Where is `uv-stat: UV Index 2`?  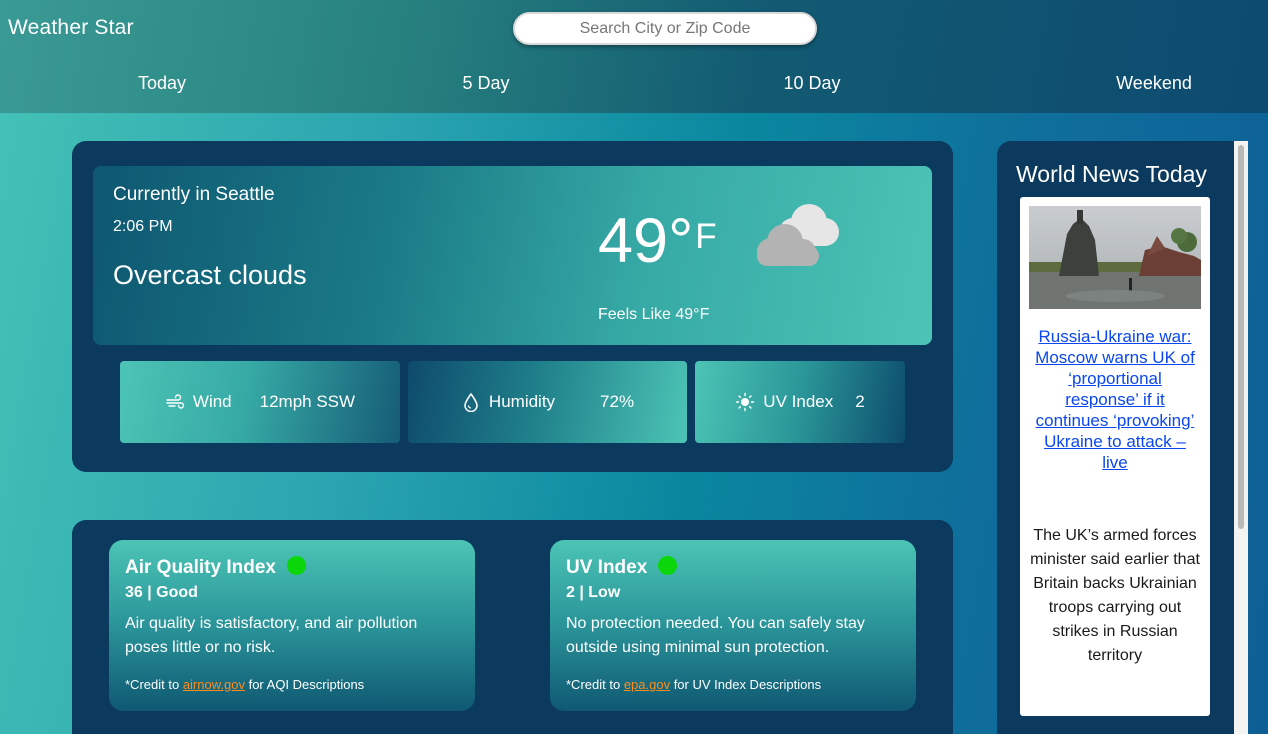
uv-stat: UV Index 2 is located at coordinates (800, 402).